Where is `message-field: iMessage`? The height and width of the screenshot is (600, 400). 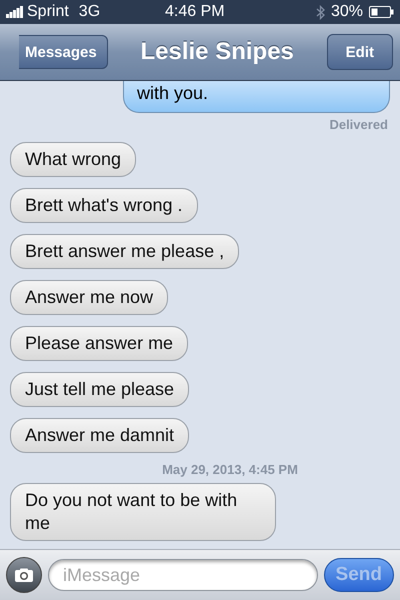
message-field: iMessage is located at coordinates (183, 575).